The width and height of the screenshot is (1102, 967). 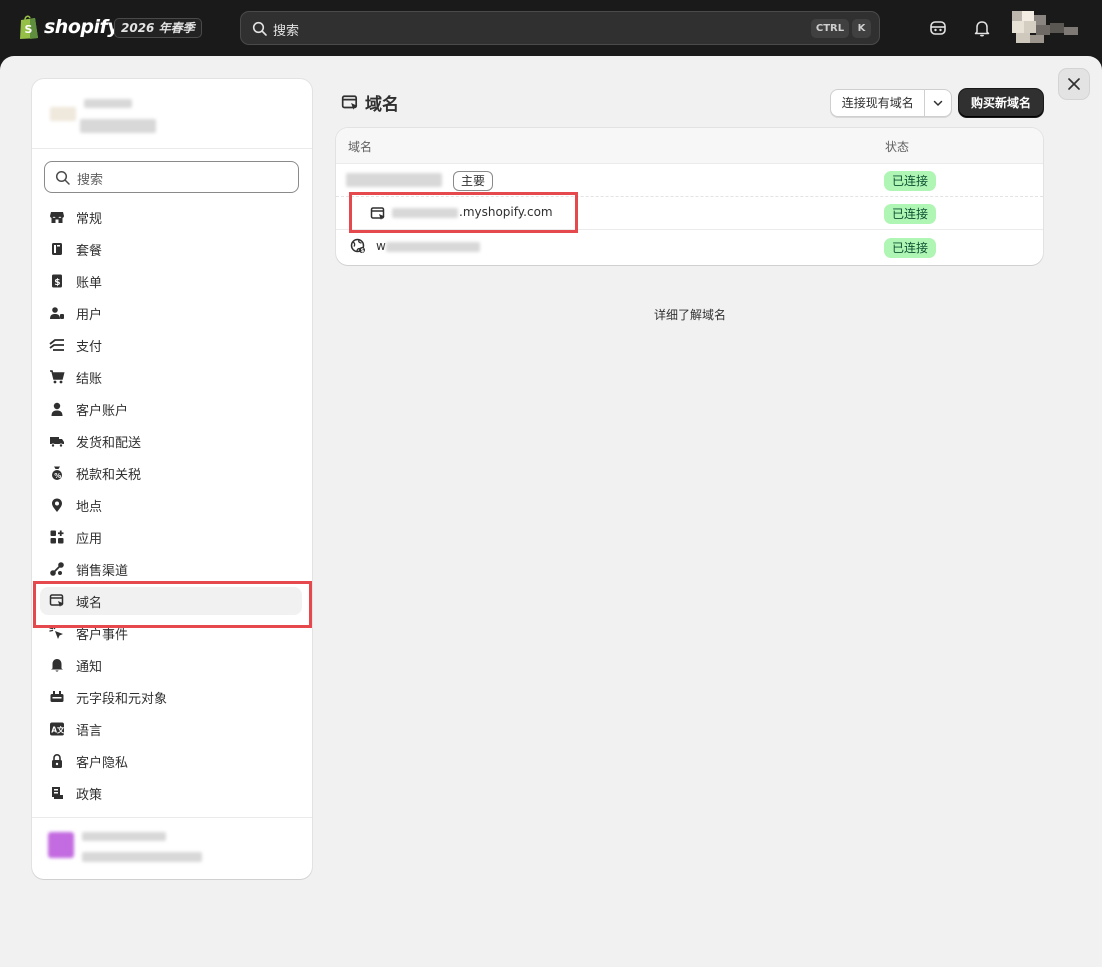 What do you see at coordinates (89, 667) in the screenshot?
I see `sidebar-item-label: 通知` at bounding box center [89, 667].